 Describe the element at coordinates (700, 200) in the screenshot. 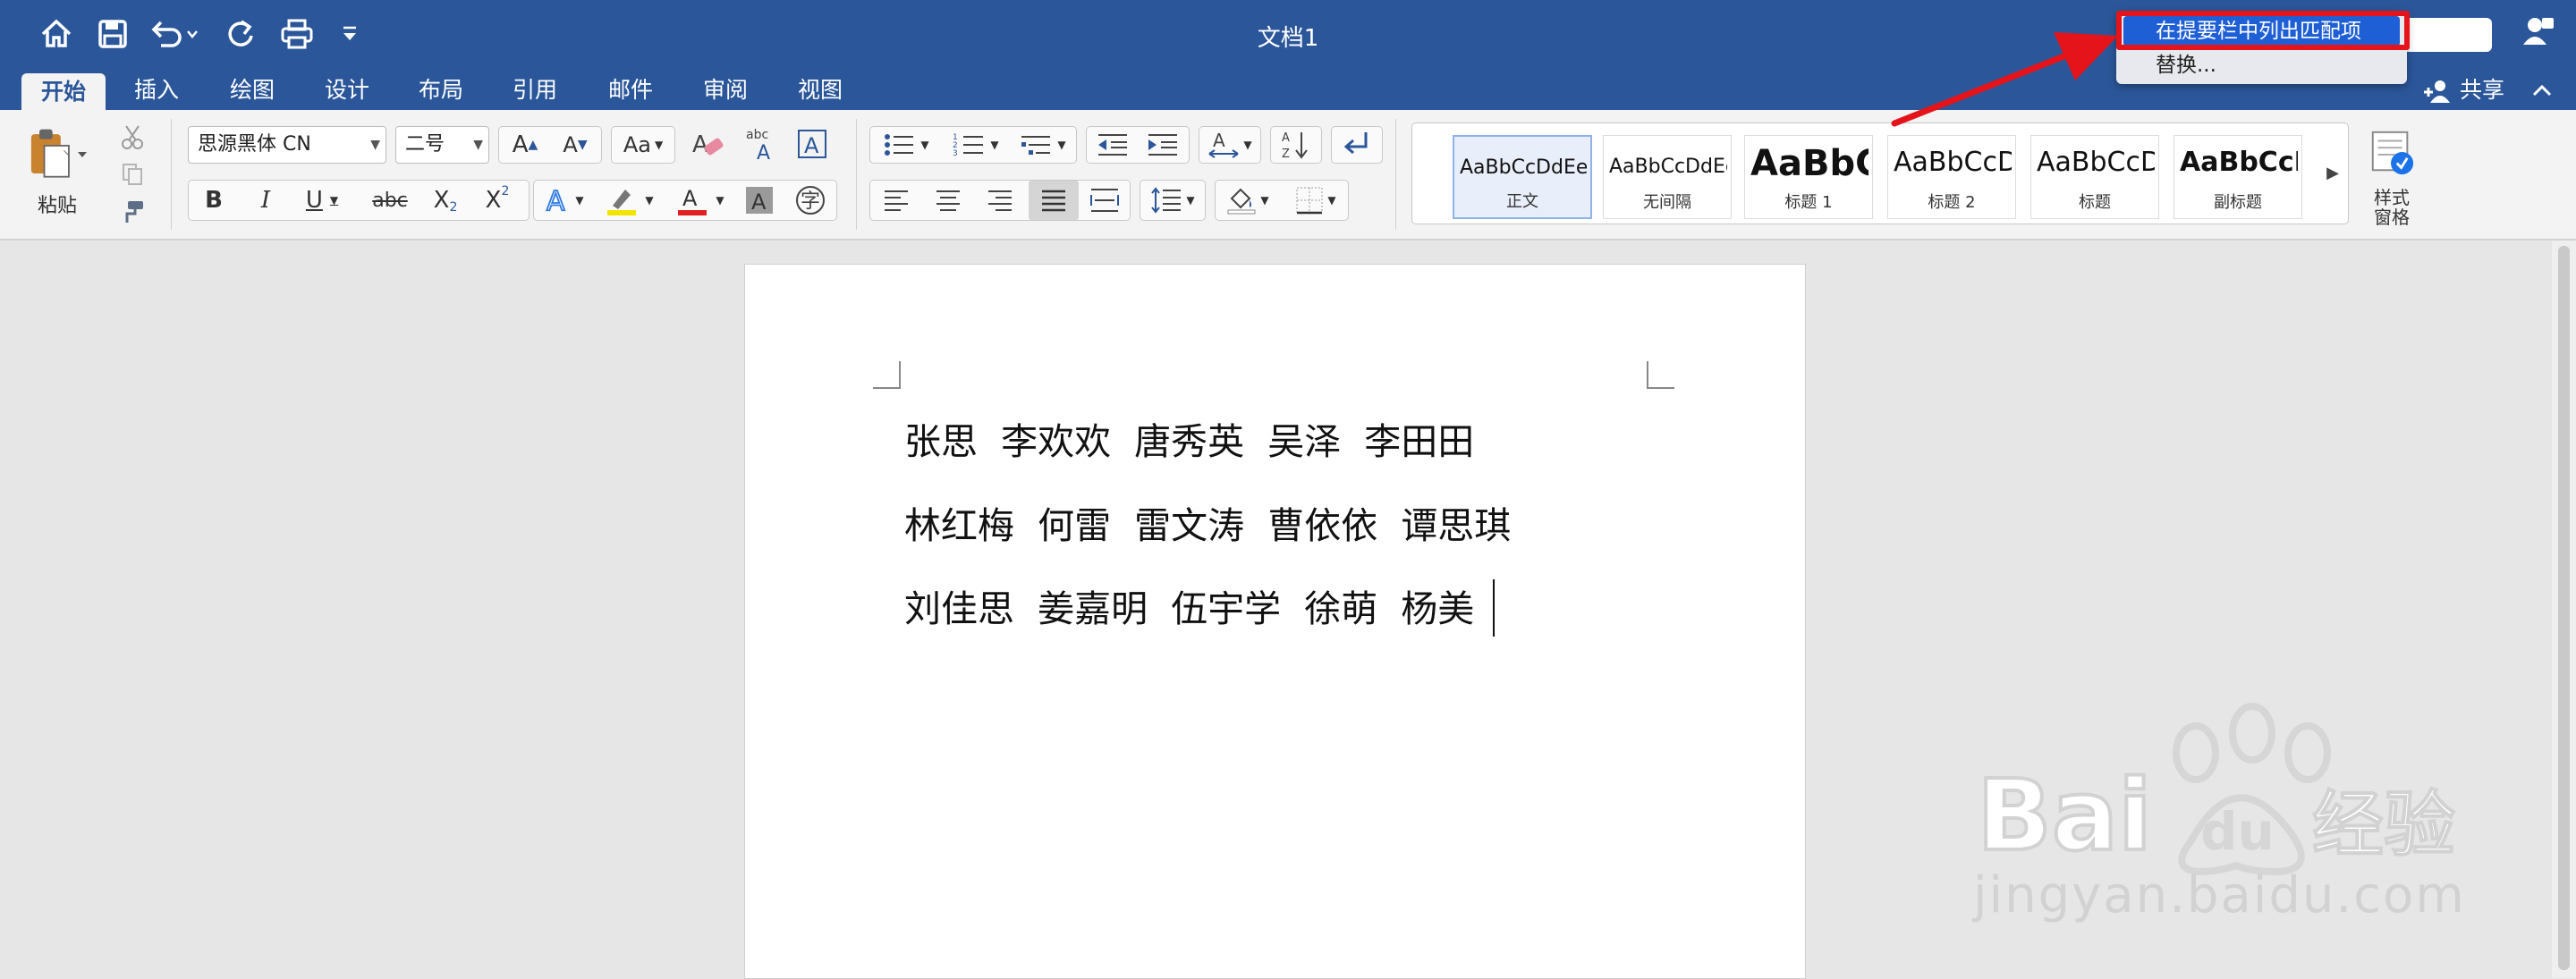

I see `font-color-icon: A ▼` at that location.